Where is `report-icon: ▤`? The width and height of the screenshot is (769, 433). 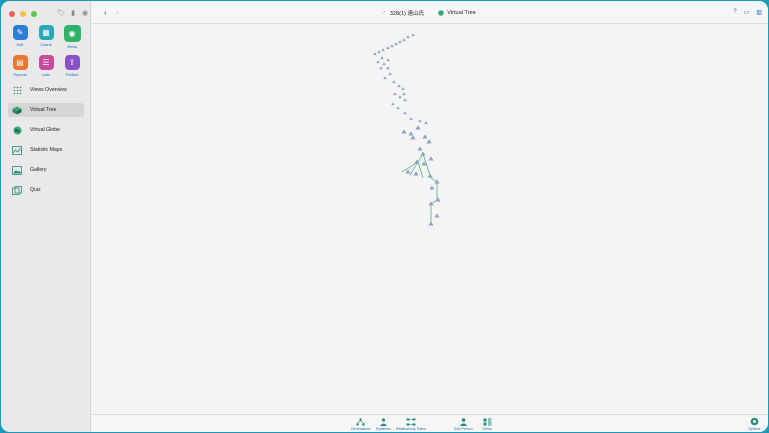 report-icon: ▤ is located at coordinates (20, 62).